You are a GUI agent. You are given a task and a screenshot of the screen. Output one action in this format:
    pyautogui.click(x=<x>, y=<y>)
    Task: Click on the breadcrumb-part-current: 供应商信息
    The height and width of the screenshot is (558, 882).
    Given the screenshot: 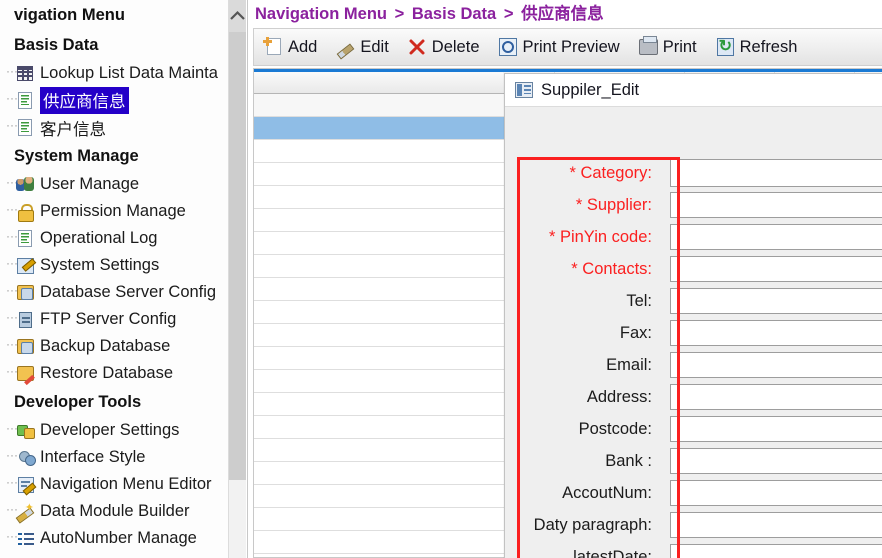 What is the action you would take?
    pyautogui.click(x=562, y=14)
    